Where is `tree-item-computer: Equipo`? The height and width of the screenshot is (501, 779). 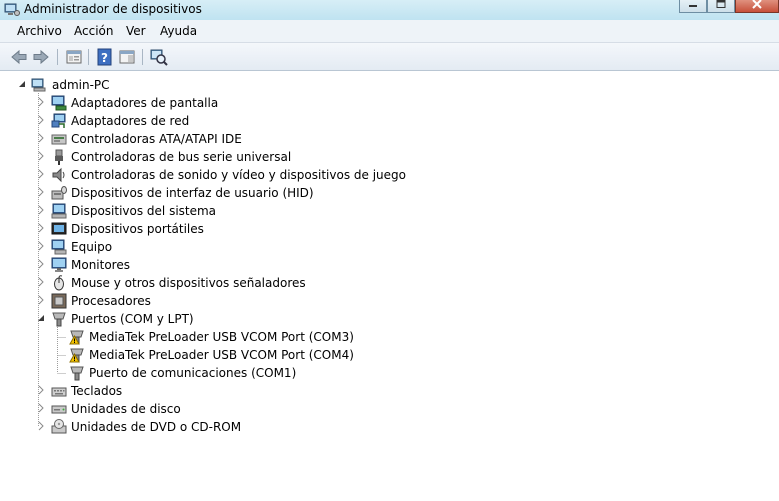 tree-item-computer: Equipo is located at coordinates (200, 247).